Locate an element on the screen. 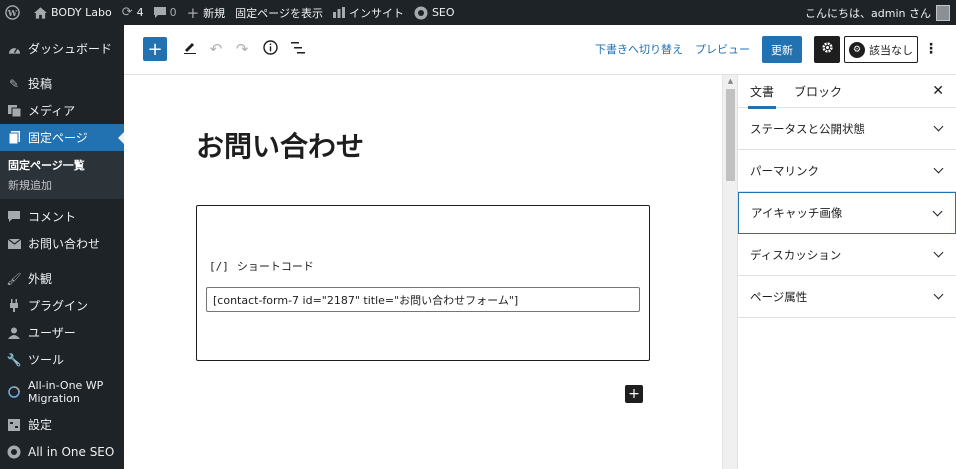 The image size is (956, 469). sidebar-item-contact: お問い合わせ is located at coordinates (62, 243).